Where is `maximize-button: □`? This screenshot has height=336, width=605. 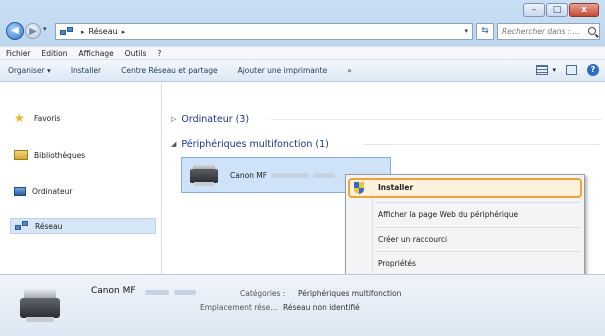
maximize-button: □ is located at coordinates (557, 10).